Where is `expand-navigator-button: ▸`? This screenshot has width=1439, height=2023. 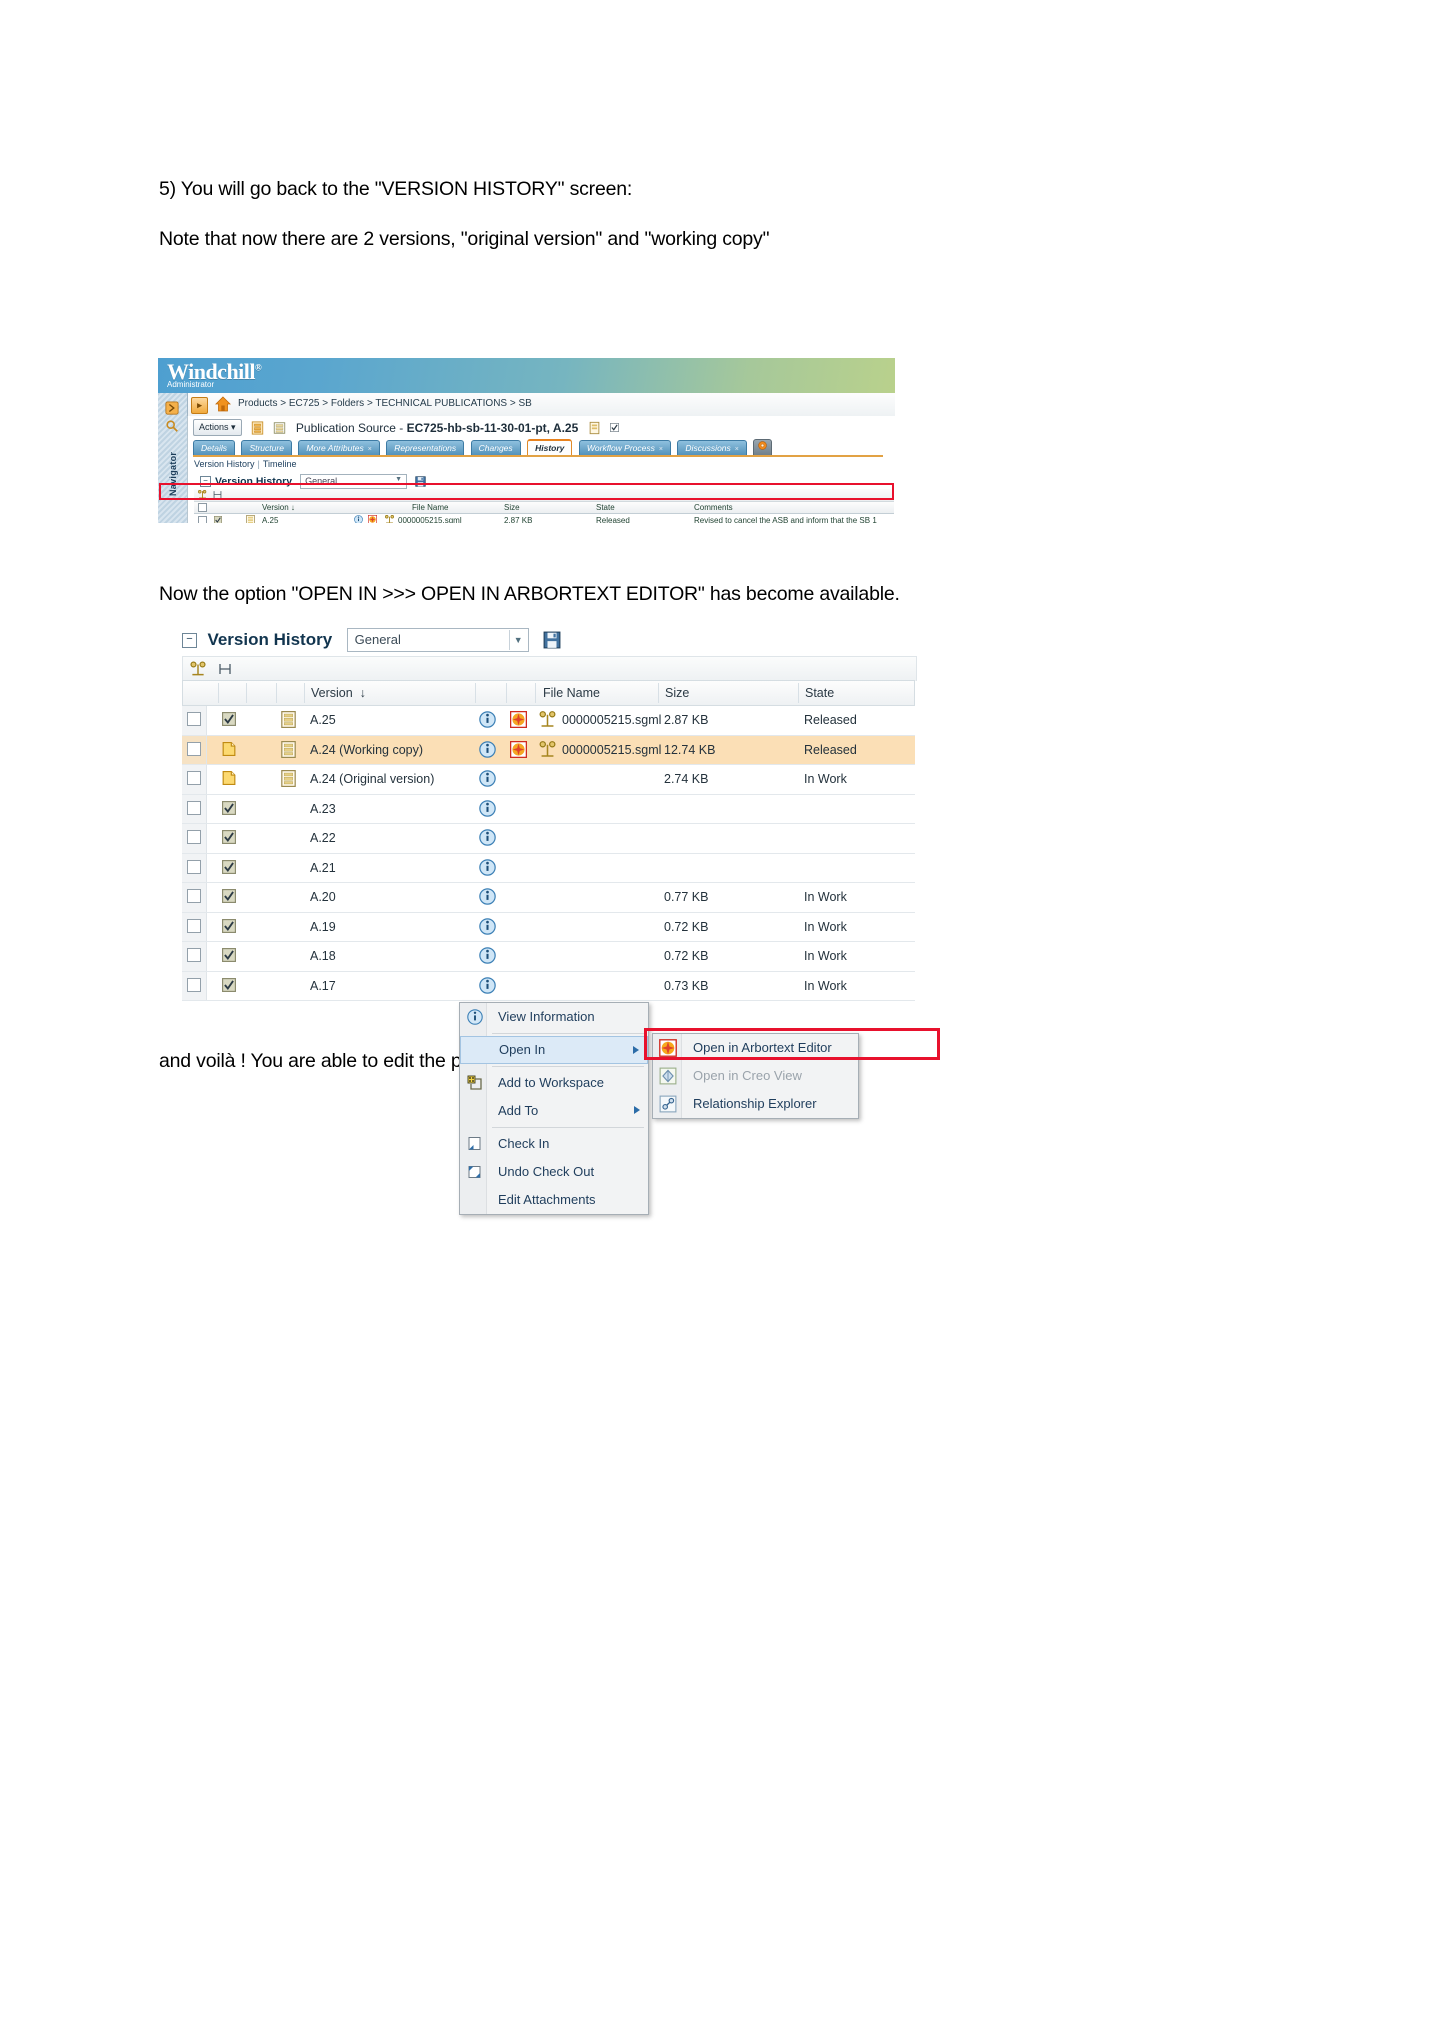 expand-navigator-button: ▸ is located at coordinates (199, 405).